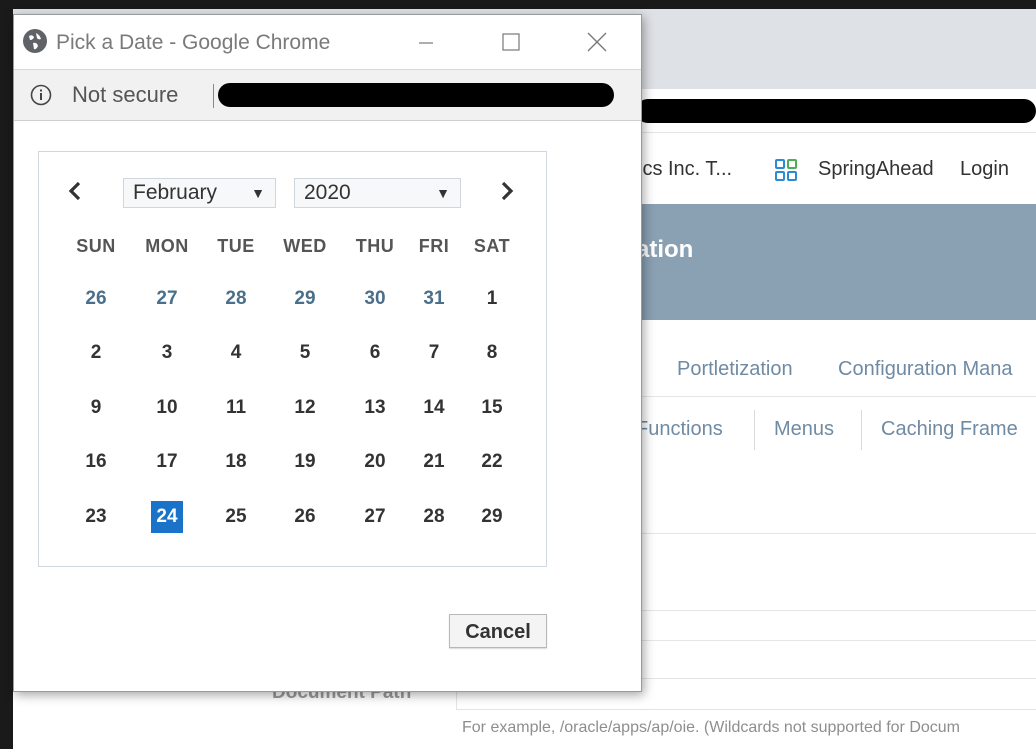 This screenshot has height=749, width=1036. Describe the element at coordinates (498, 631) in the screenshot. I see `cancel-button: Cancel` at that location.